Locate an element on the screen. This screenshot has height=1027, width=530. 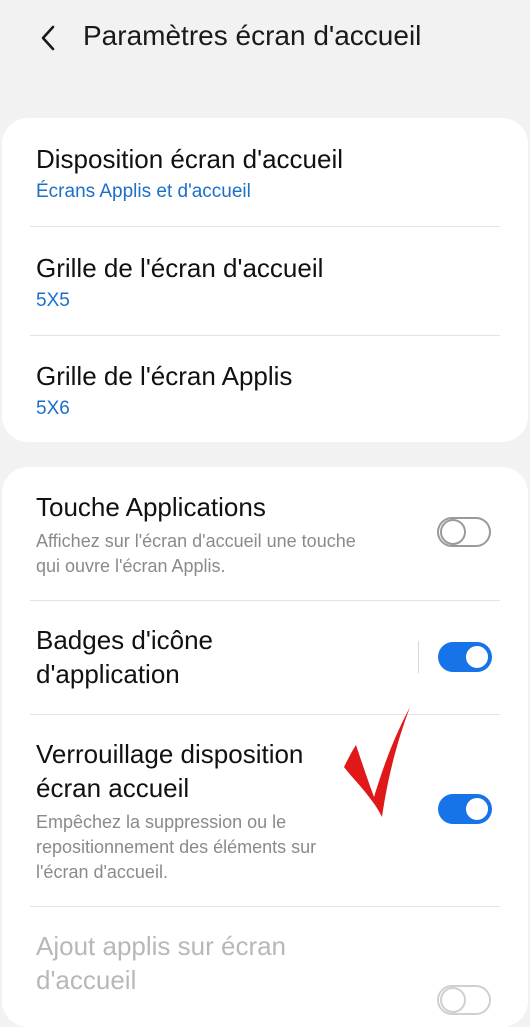
title-line: Verrouillage disposition is located at coordinates (170, 754).